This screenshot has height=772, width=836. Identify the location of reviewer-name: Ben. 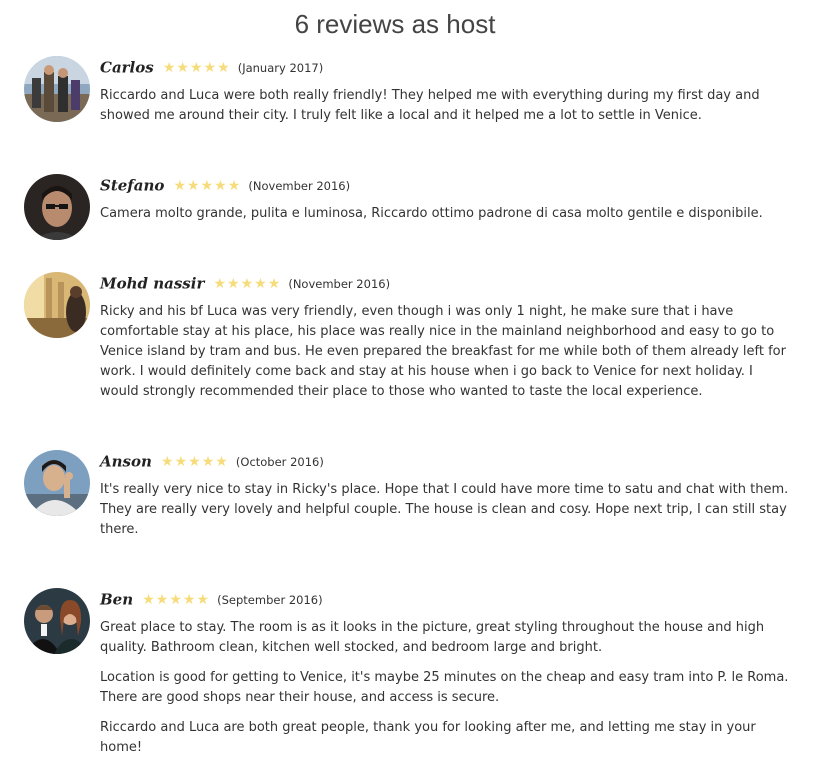
(116, 600).